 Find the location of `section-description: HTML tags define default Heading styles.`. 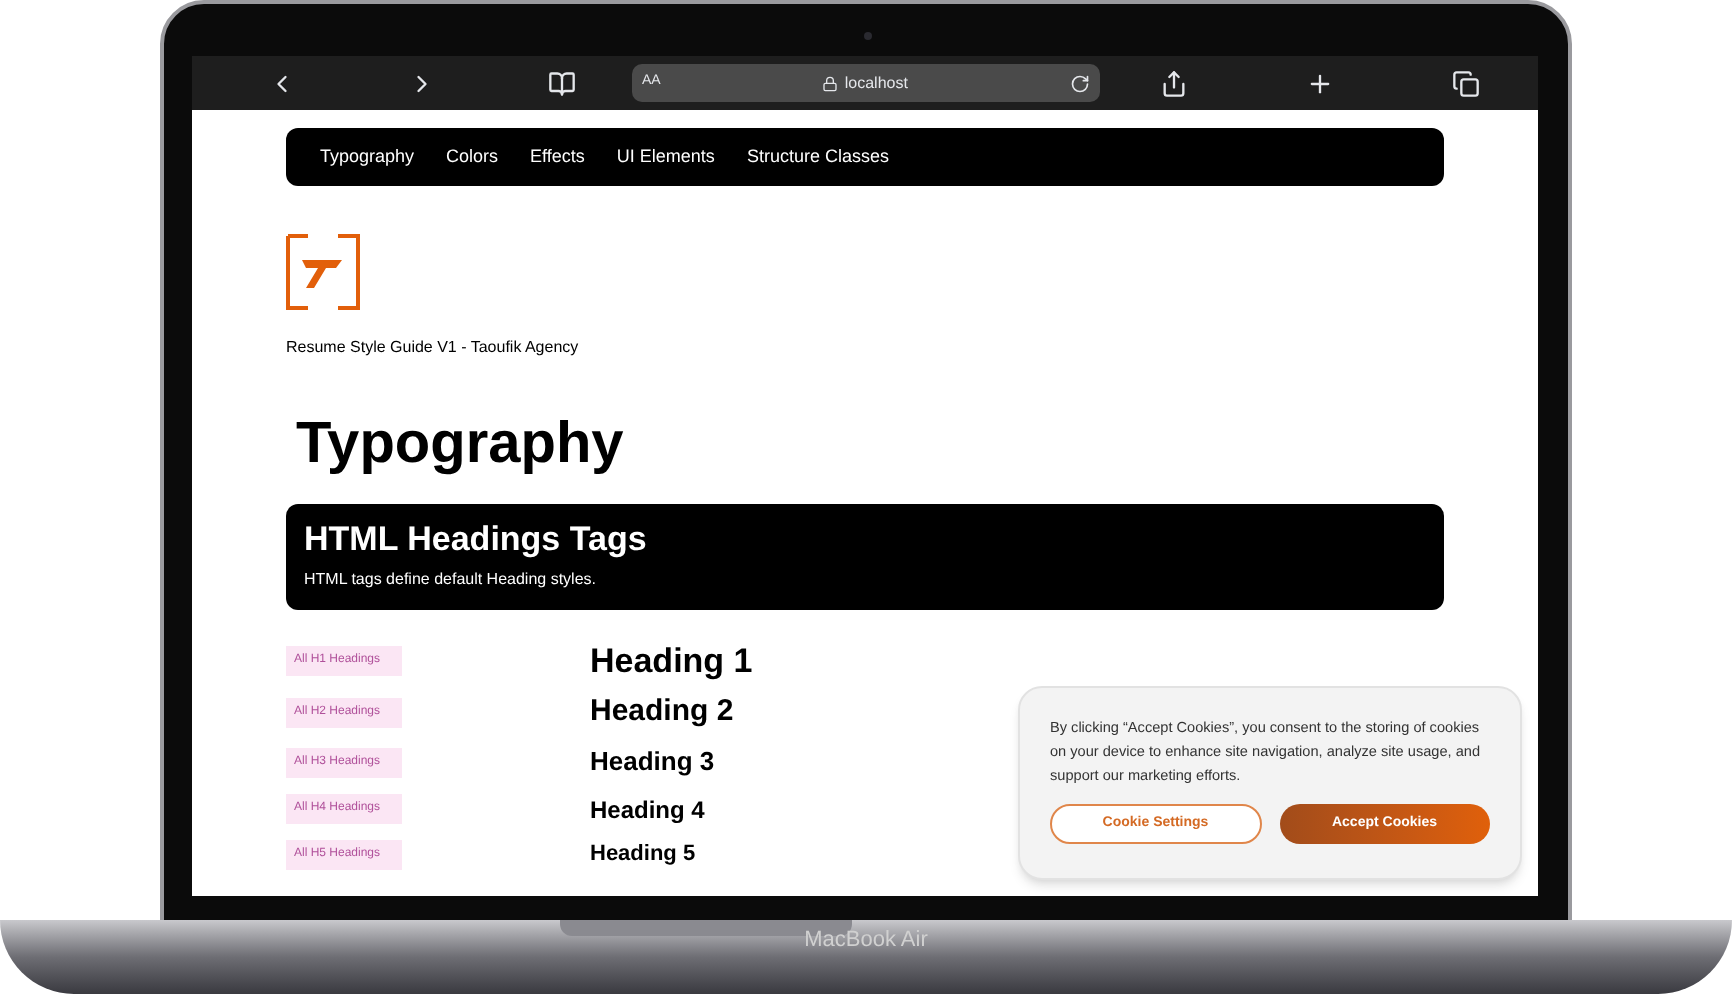

section-description: HTML tags define default Heading styles. is located at coordinates (451, 580).